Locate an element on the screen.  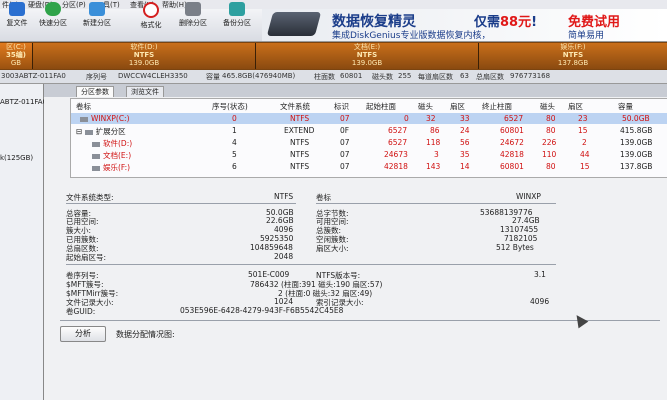
capacity-value: 465.8GB(476940MB) is located at coordinates (259, 76).